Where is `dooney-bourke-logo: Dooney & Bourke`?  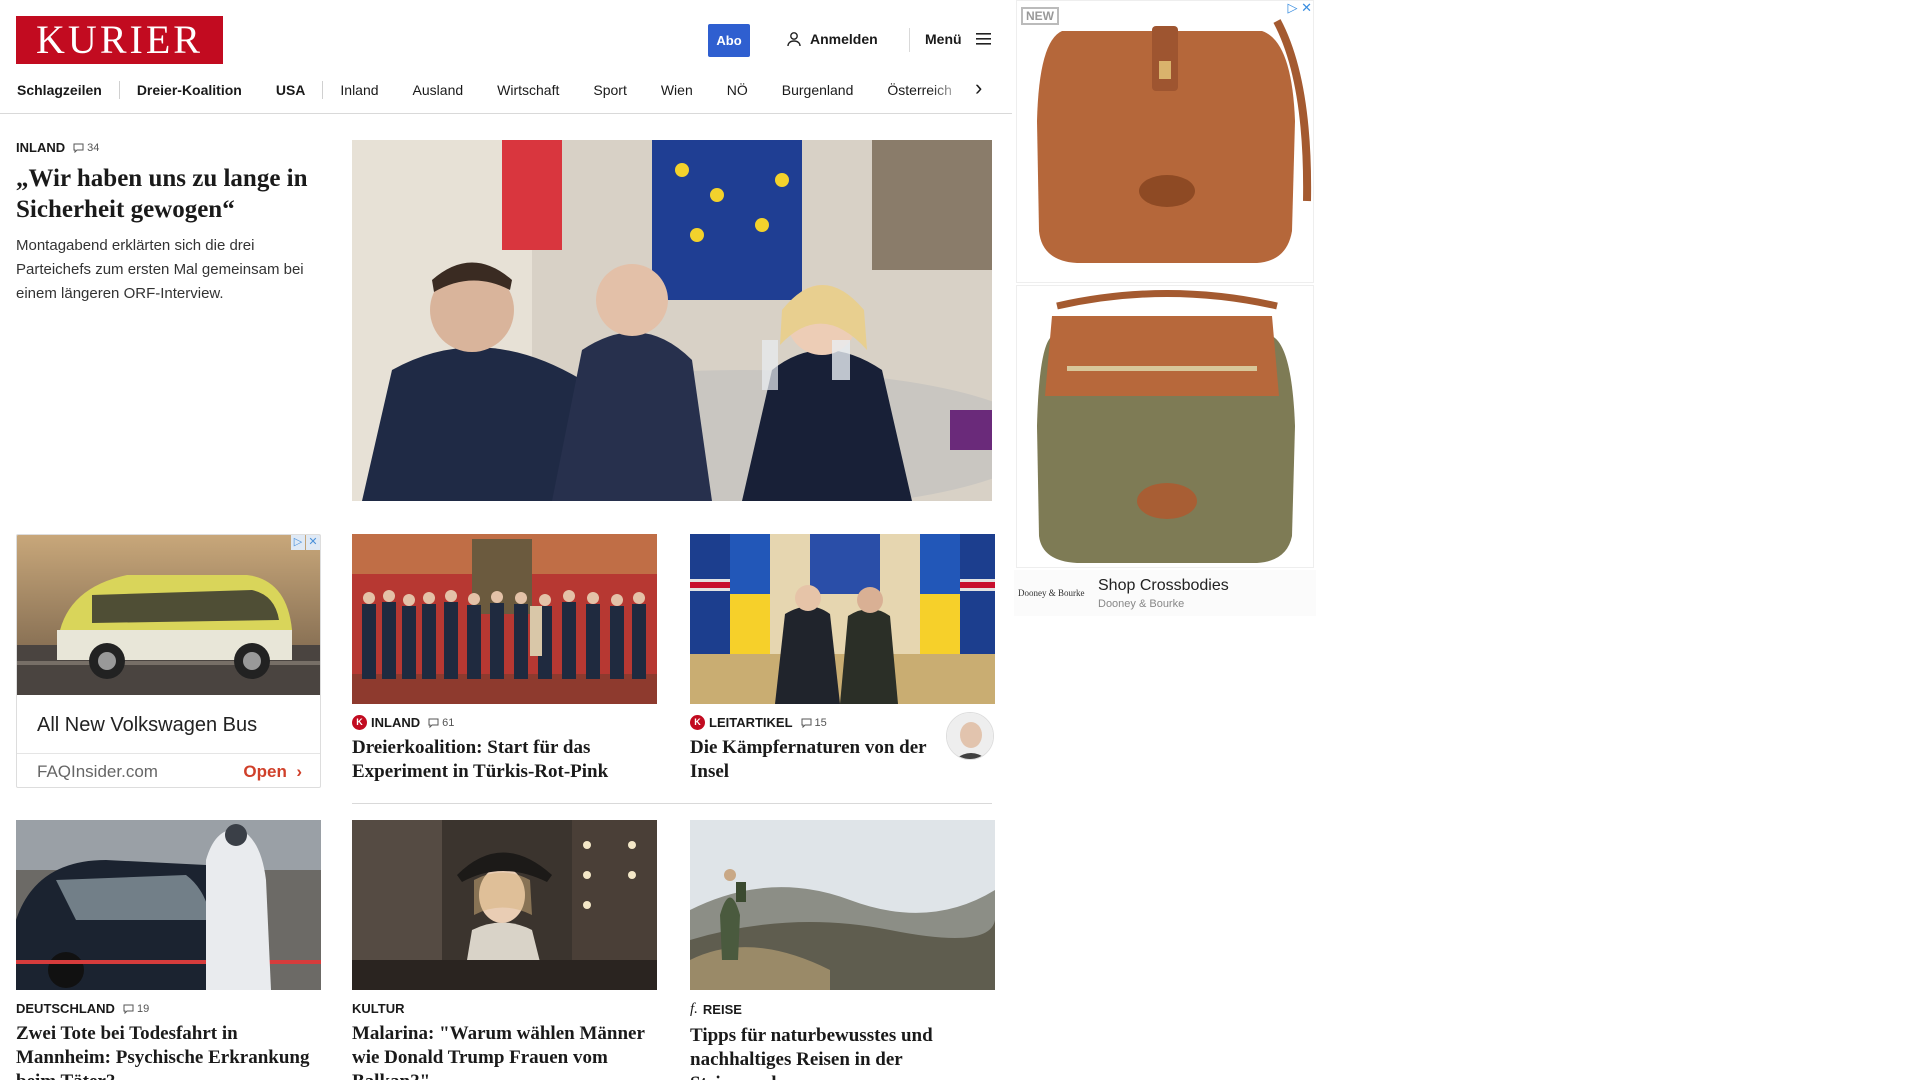 dooney-bourke-logo: Dooney & Bourke is located at coordinates (1051, 593).